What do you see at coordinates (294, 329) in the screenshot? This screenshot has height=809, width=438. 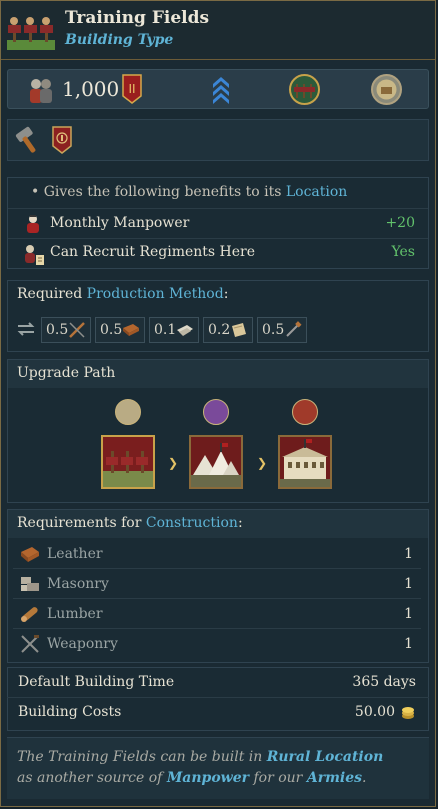 I see `tools-icon` at bounding box center [294, 329].